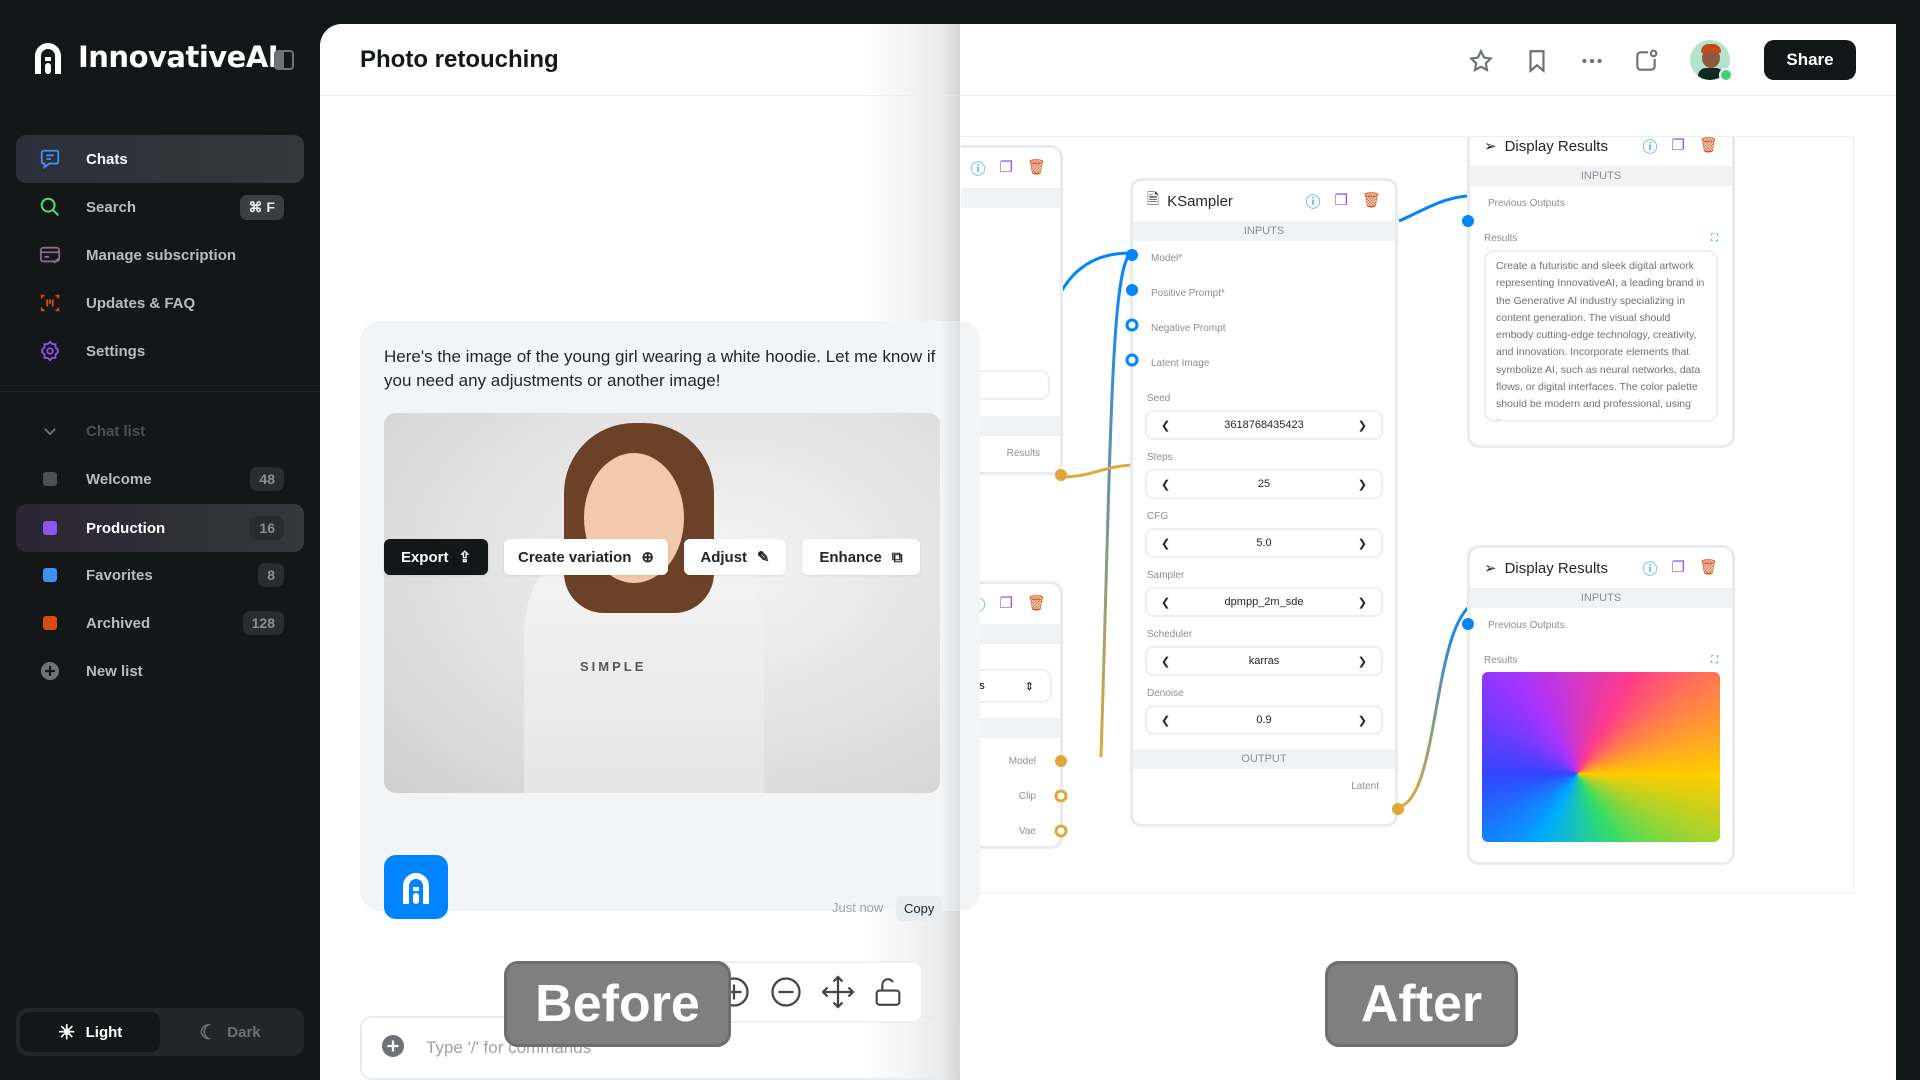 The image size is (1920, 1080). I want to click on sidebar-item-updates-faq: Updates & FAQ, so click(160, 303).